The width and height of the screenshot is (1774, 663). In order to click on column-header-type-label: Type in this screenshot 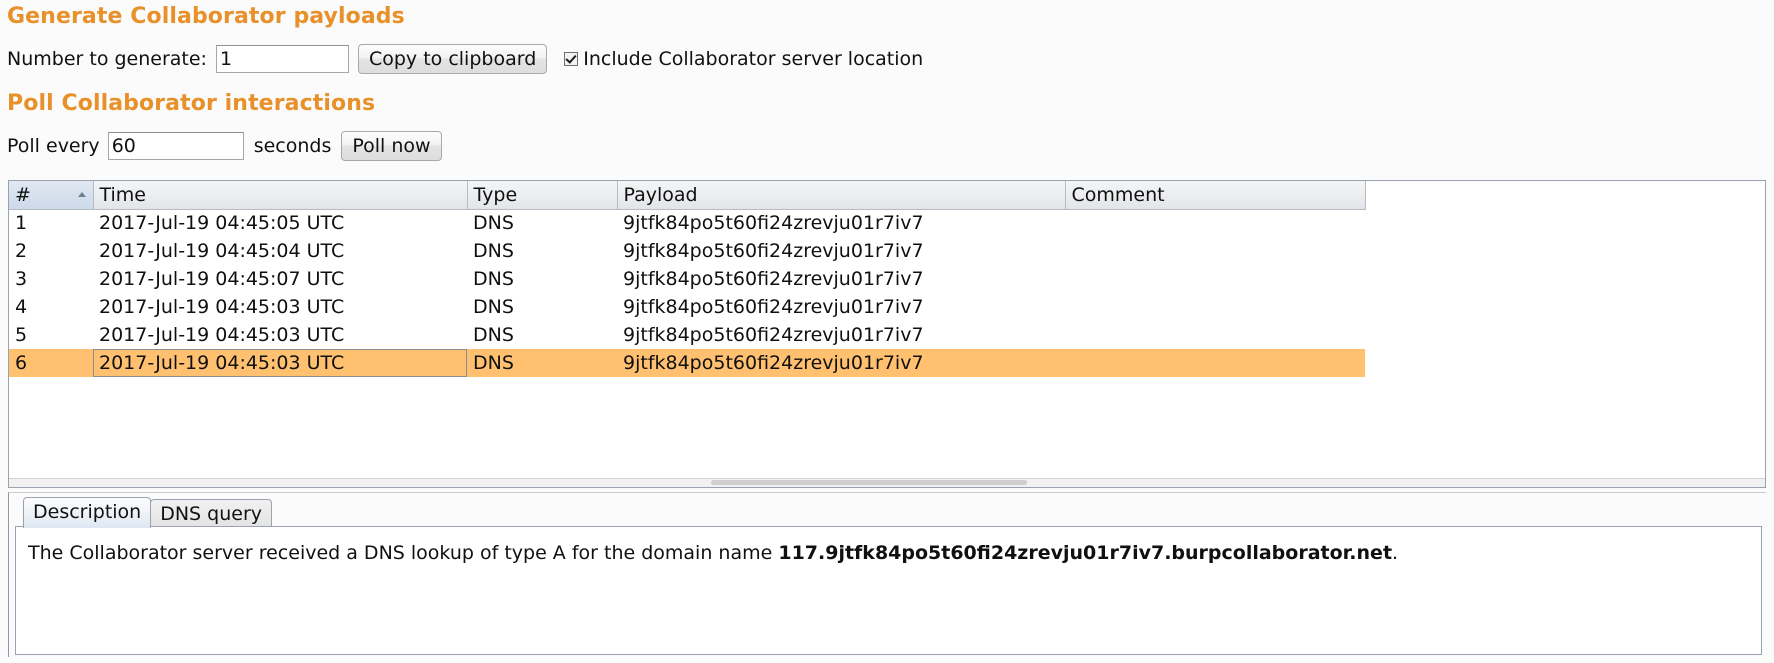, I will do `click(495, 194)`.